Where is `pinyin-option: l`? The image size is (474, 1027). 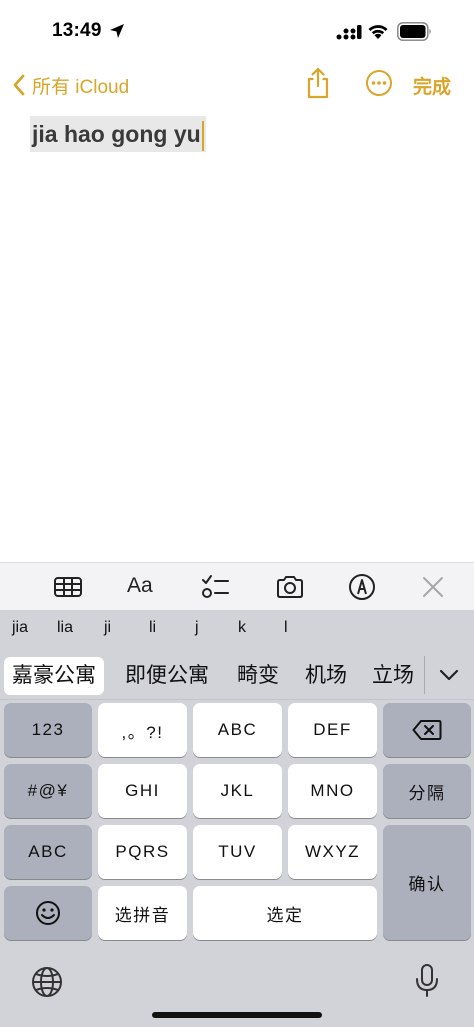 pinyin-option: l is located at coordinates (286, 628).